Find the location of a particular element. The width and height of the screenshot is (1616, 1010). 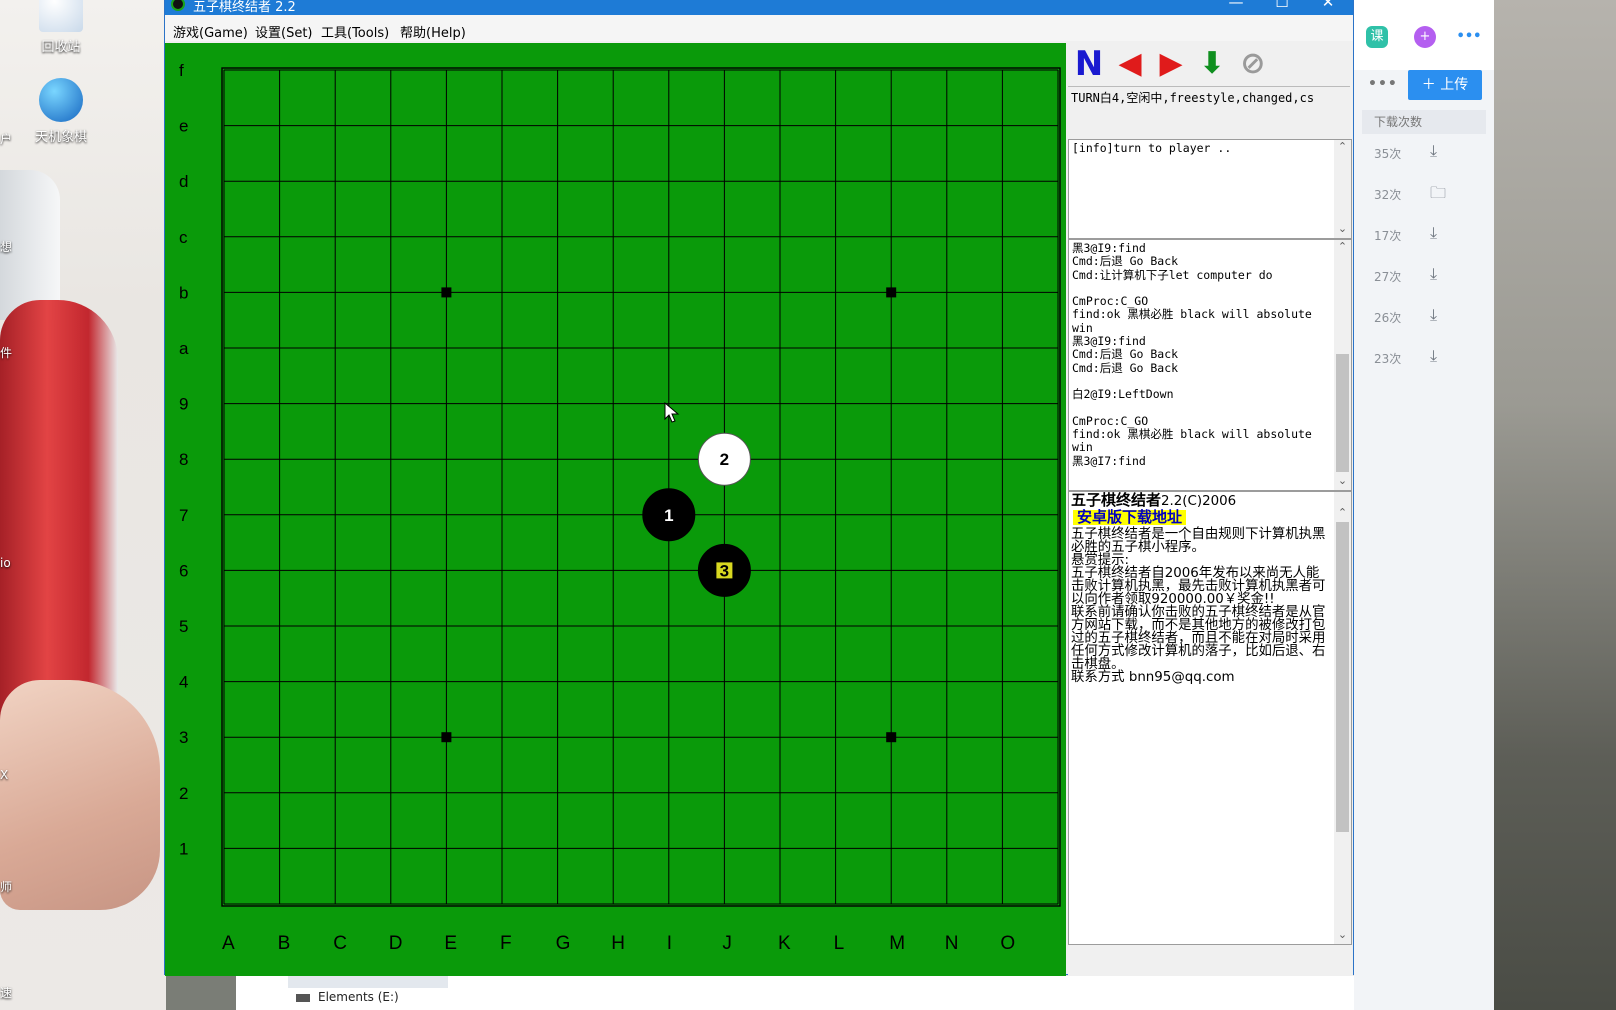

file-explorer-strip: Elements (E:) is located at coordinates (795, 992).